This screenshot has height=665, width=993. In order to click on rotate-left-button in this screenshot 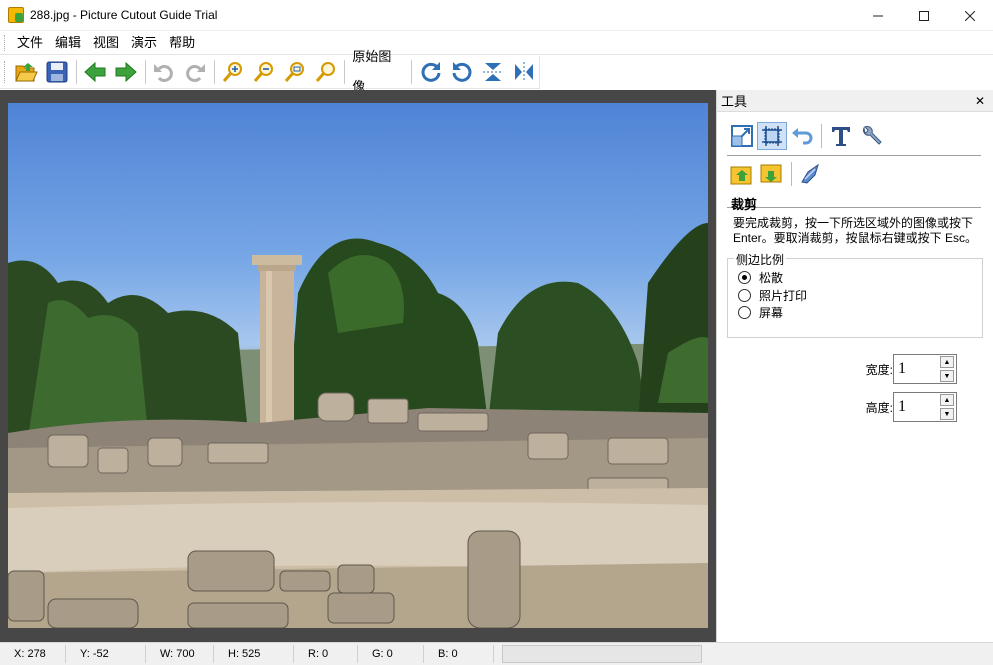, I will do `click(461, 72)`.